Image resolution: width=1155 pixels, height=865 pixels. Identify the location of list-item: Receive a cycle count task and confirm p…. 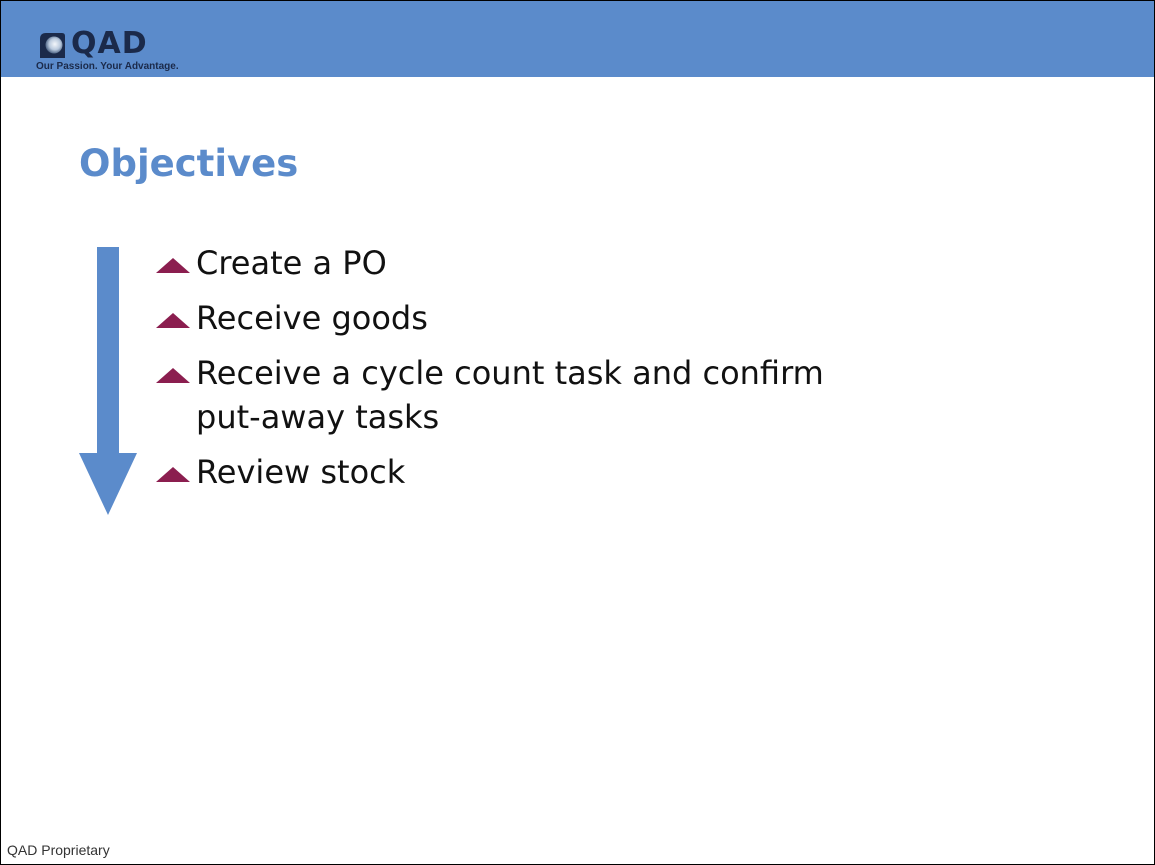
(494, 395).